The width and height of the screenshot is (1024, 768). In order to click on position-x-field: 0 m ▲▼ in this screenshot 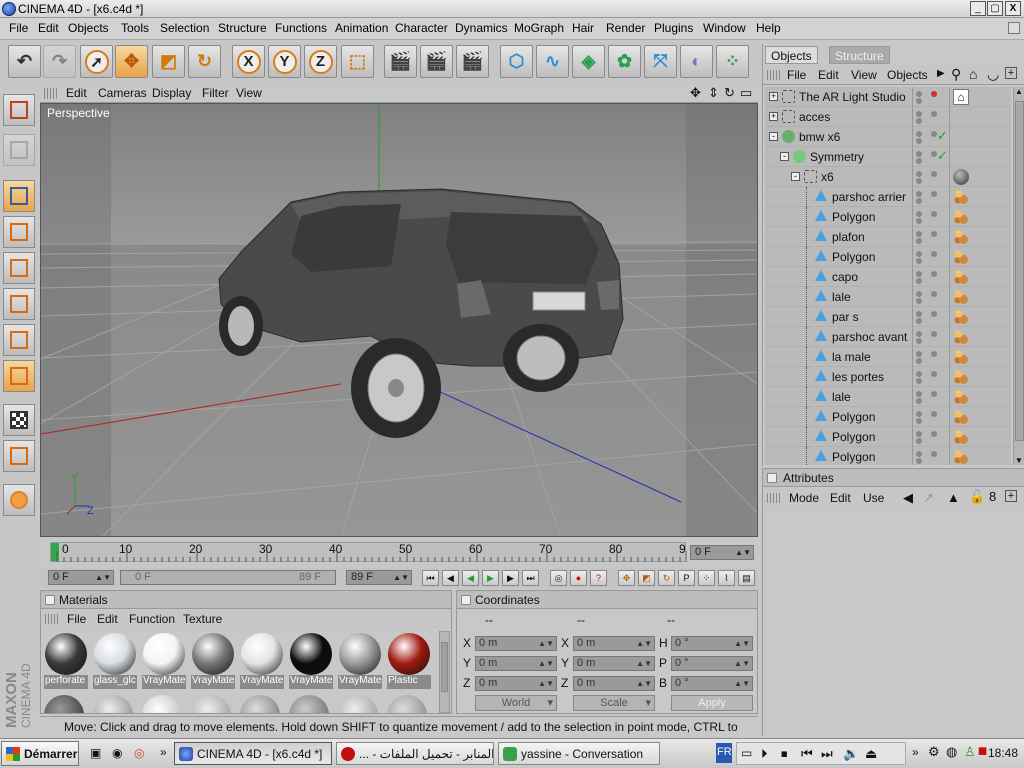, I will do `click(516, 643)`.